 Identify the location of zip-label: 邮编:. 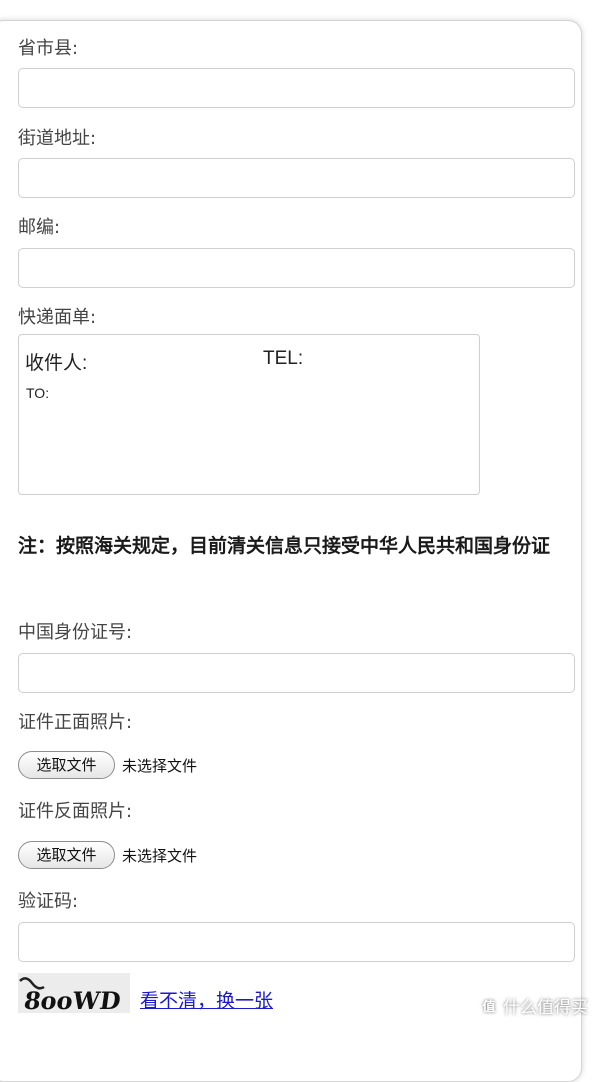
(39, 227).